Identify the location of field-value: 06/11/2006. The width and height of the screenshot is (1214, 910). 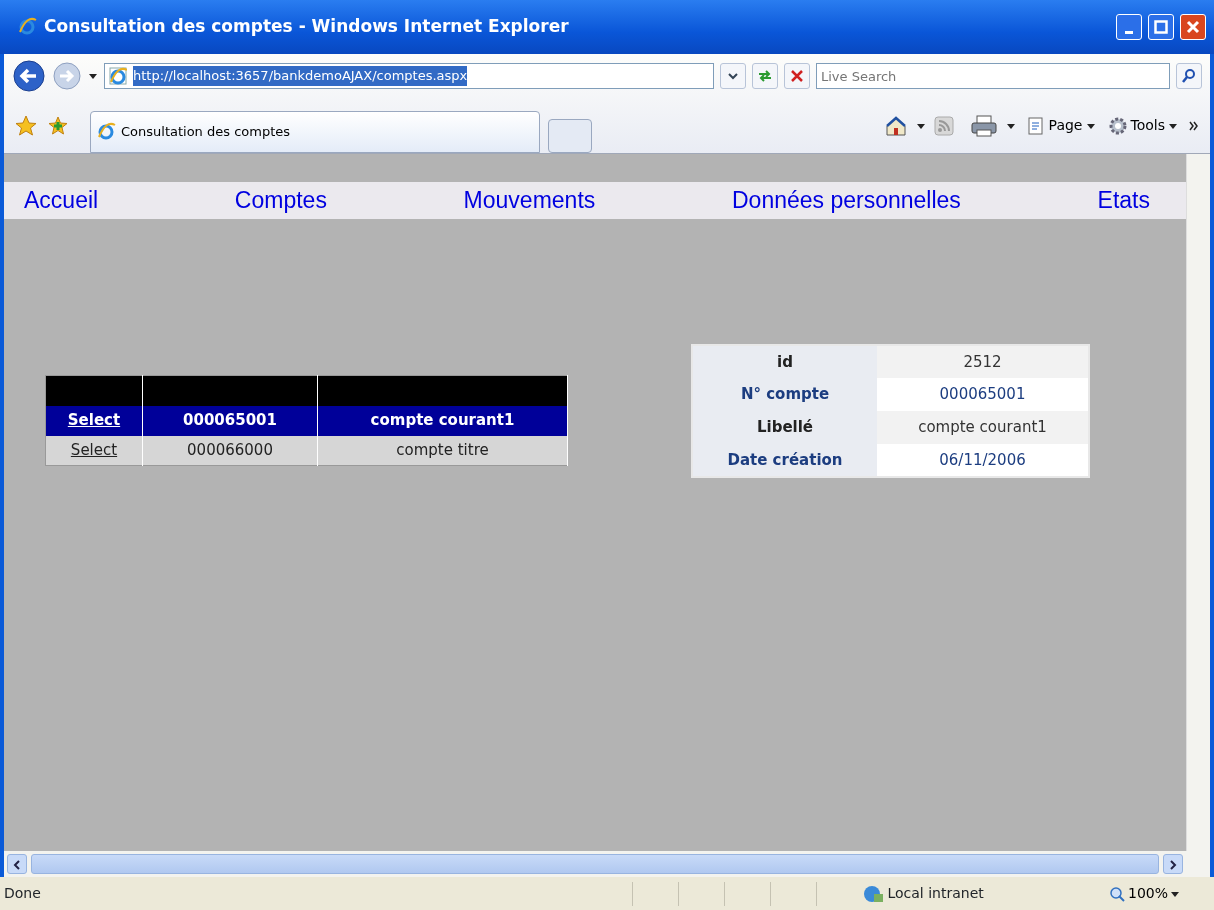
(983, 460).